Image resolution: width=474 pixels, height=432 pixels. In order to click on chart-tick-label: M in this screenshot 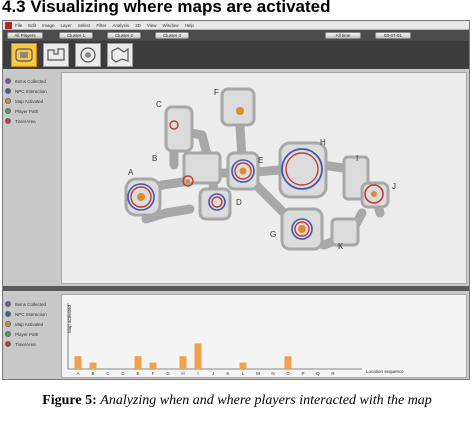, I will do `click(258, 373)`.